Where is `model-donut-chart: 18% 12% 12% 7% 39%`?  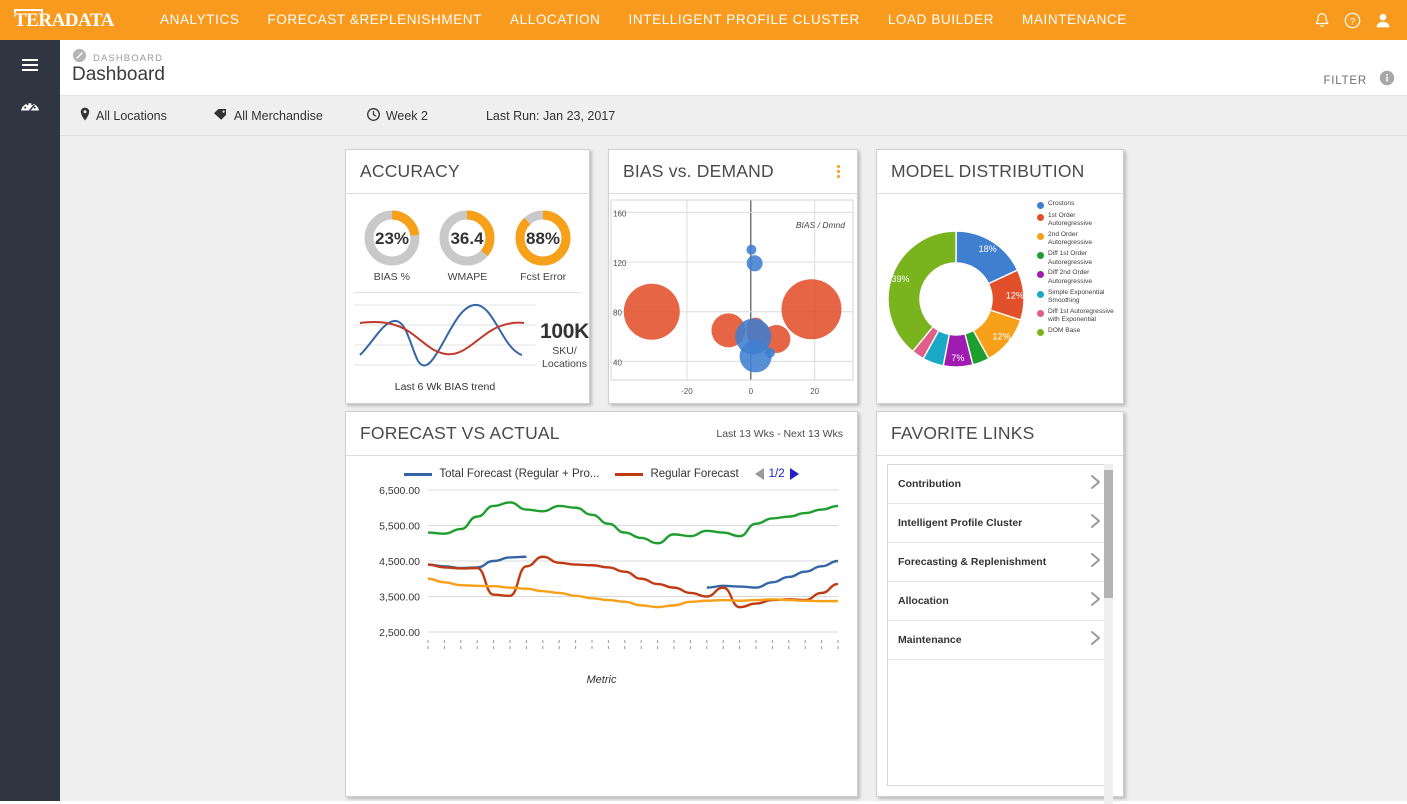
model-donut-chart: 18% 12% 12% 7% 39% is located at coordinates (956, 298).